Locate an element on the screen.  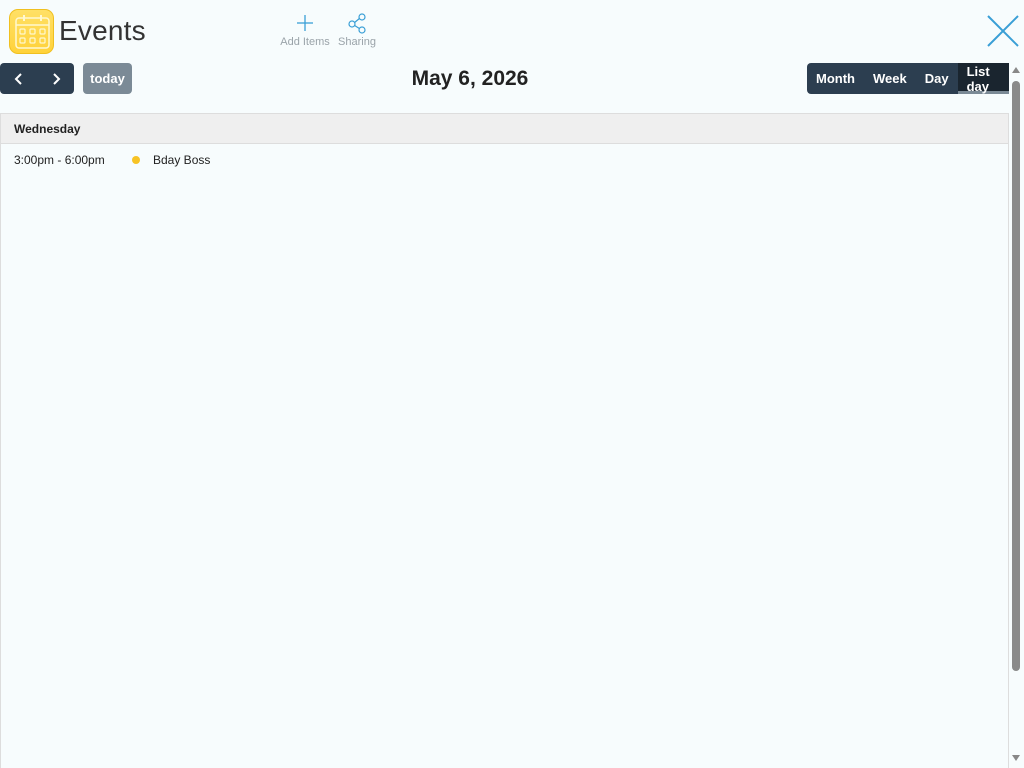
add-items-button: Add Items is located at coordinates (305, 30).